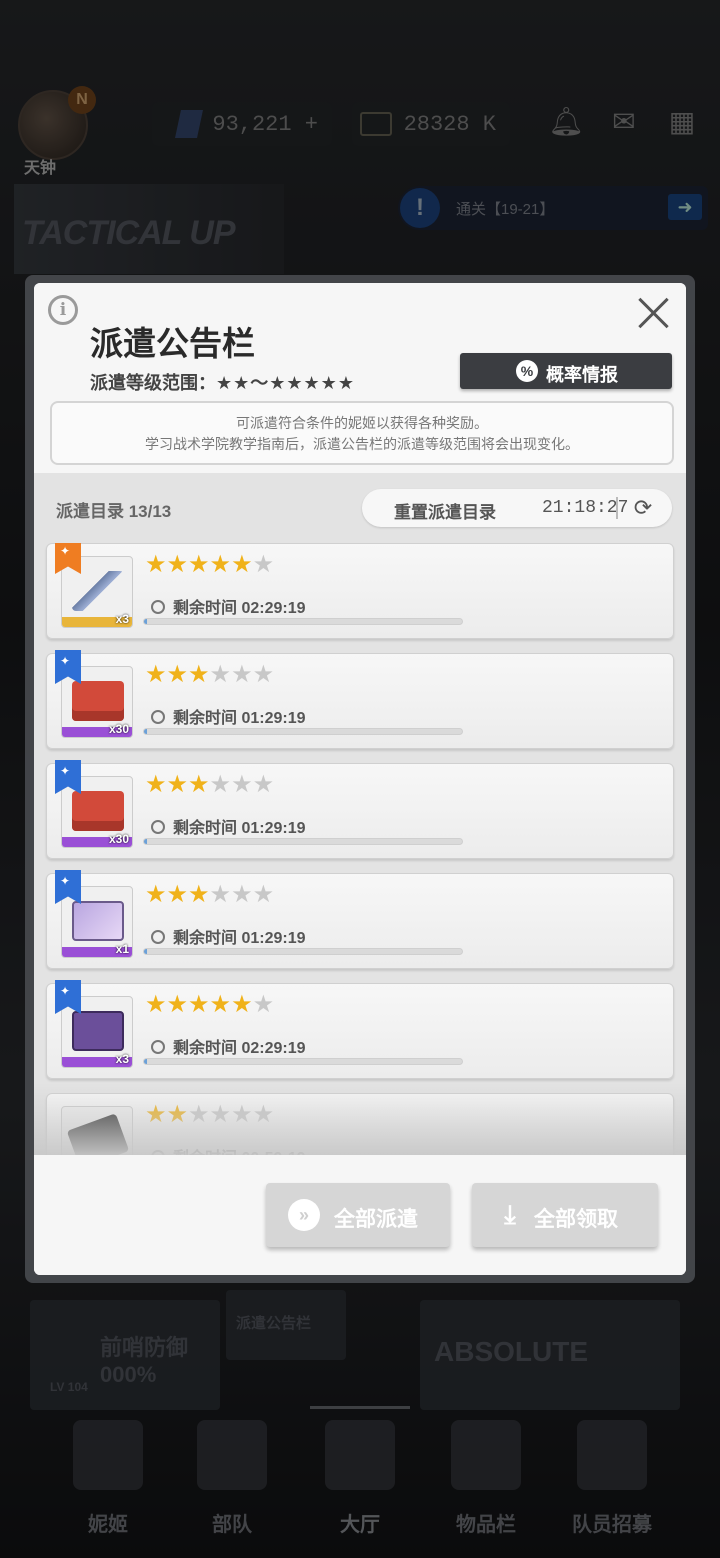 The image size is (720, 1558). I want to click on dispatch-all-button: » 全部派遣, so click(358, 1215).